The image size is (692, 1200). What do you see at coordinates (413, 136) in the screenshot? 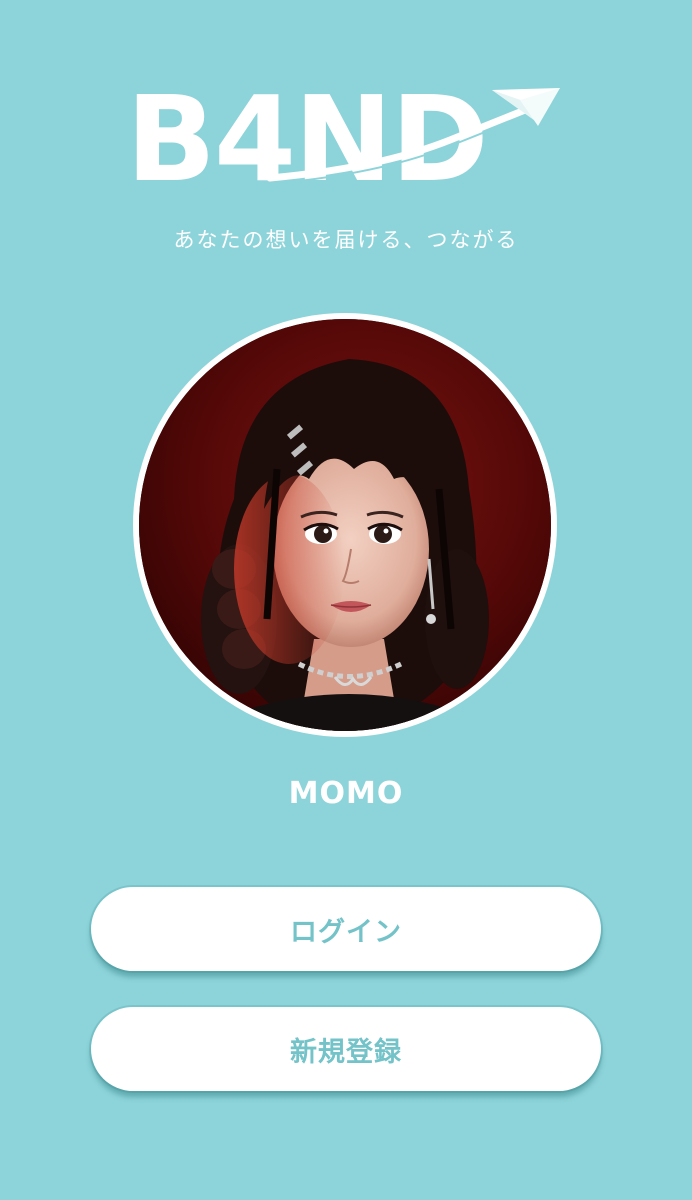
I see `paper-plane-icon` at bounding box center [413, 136].